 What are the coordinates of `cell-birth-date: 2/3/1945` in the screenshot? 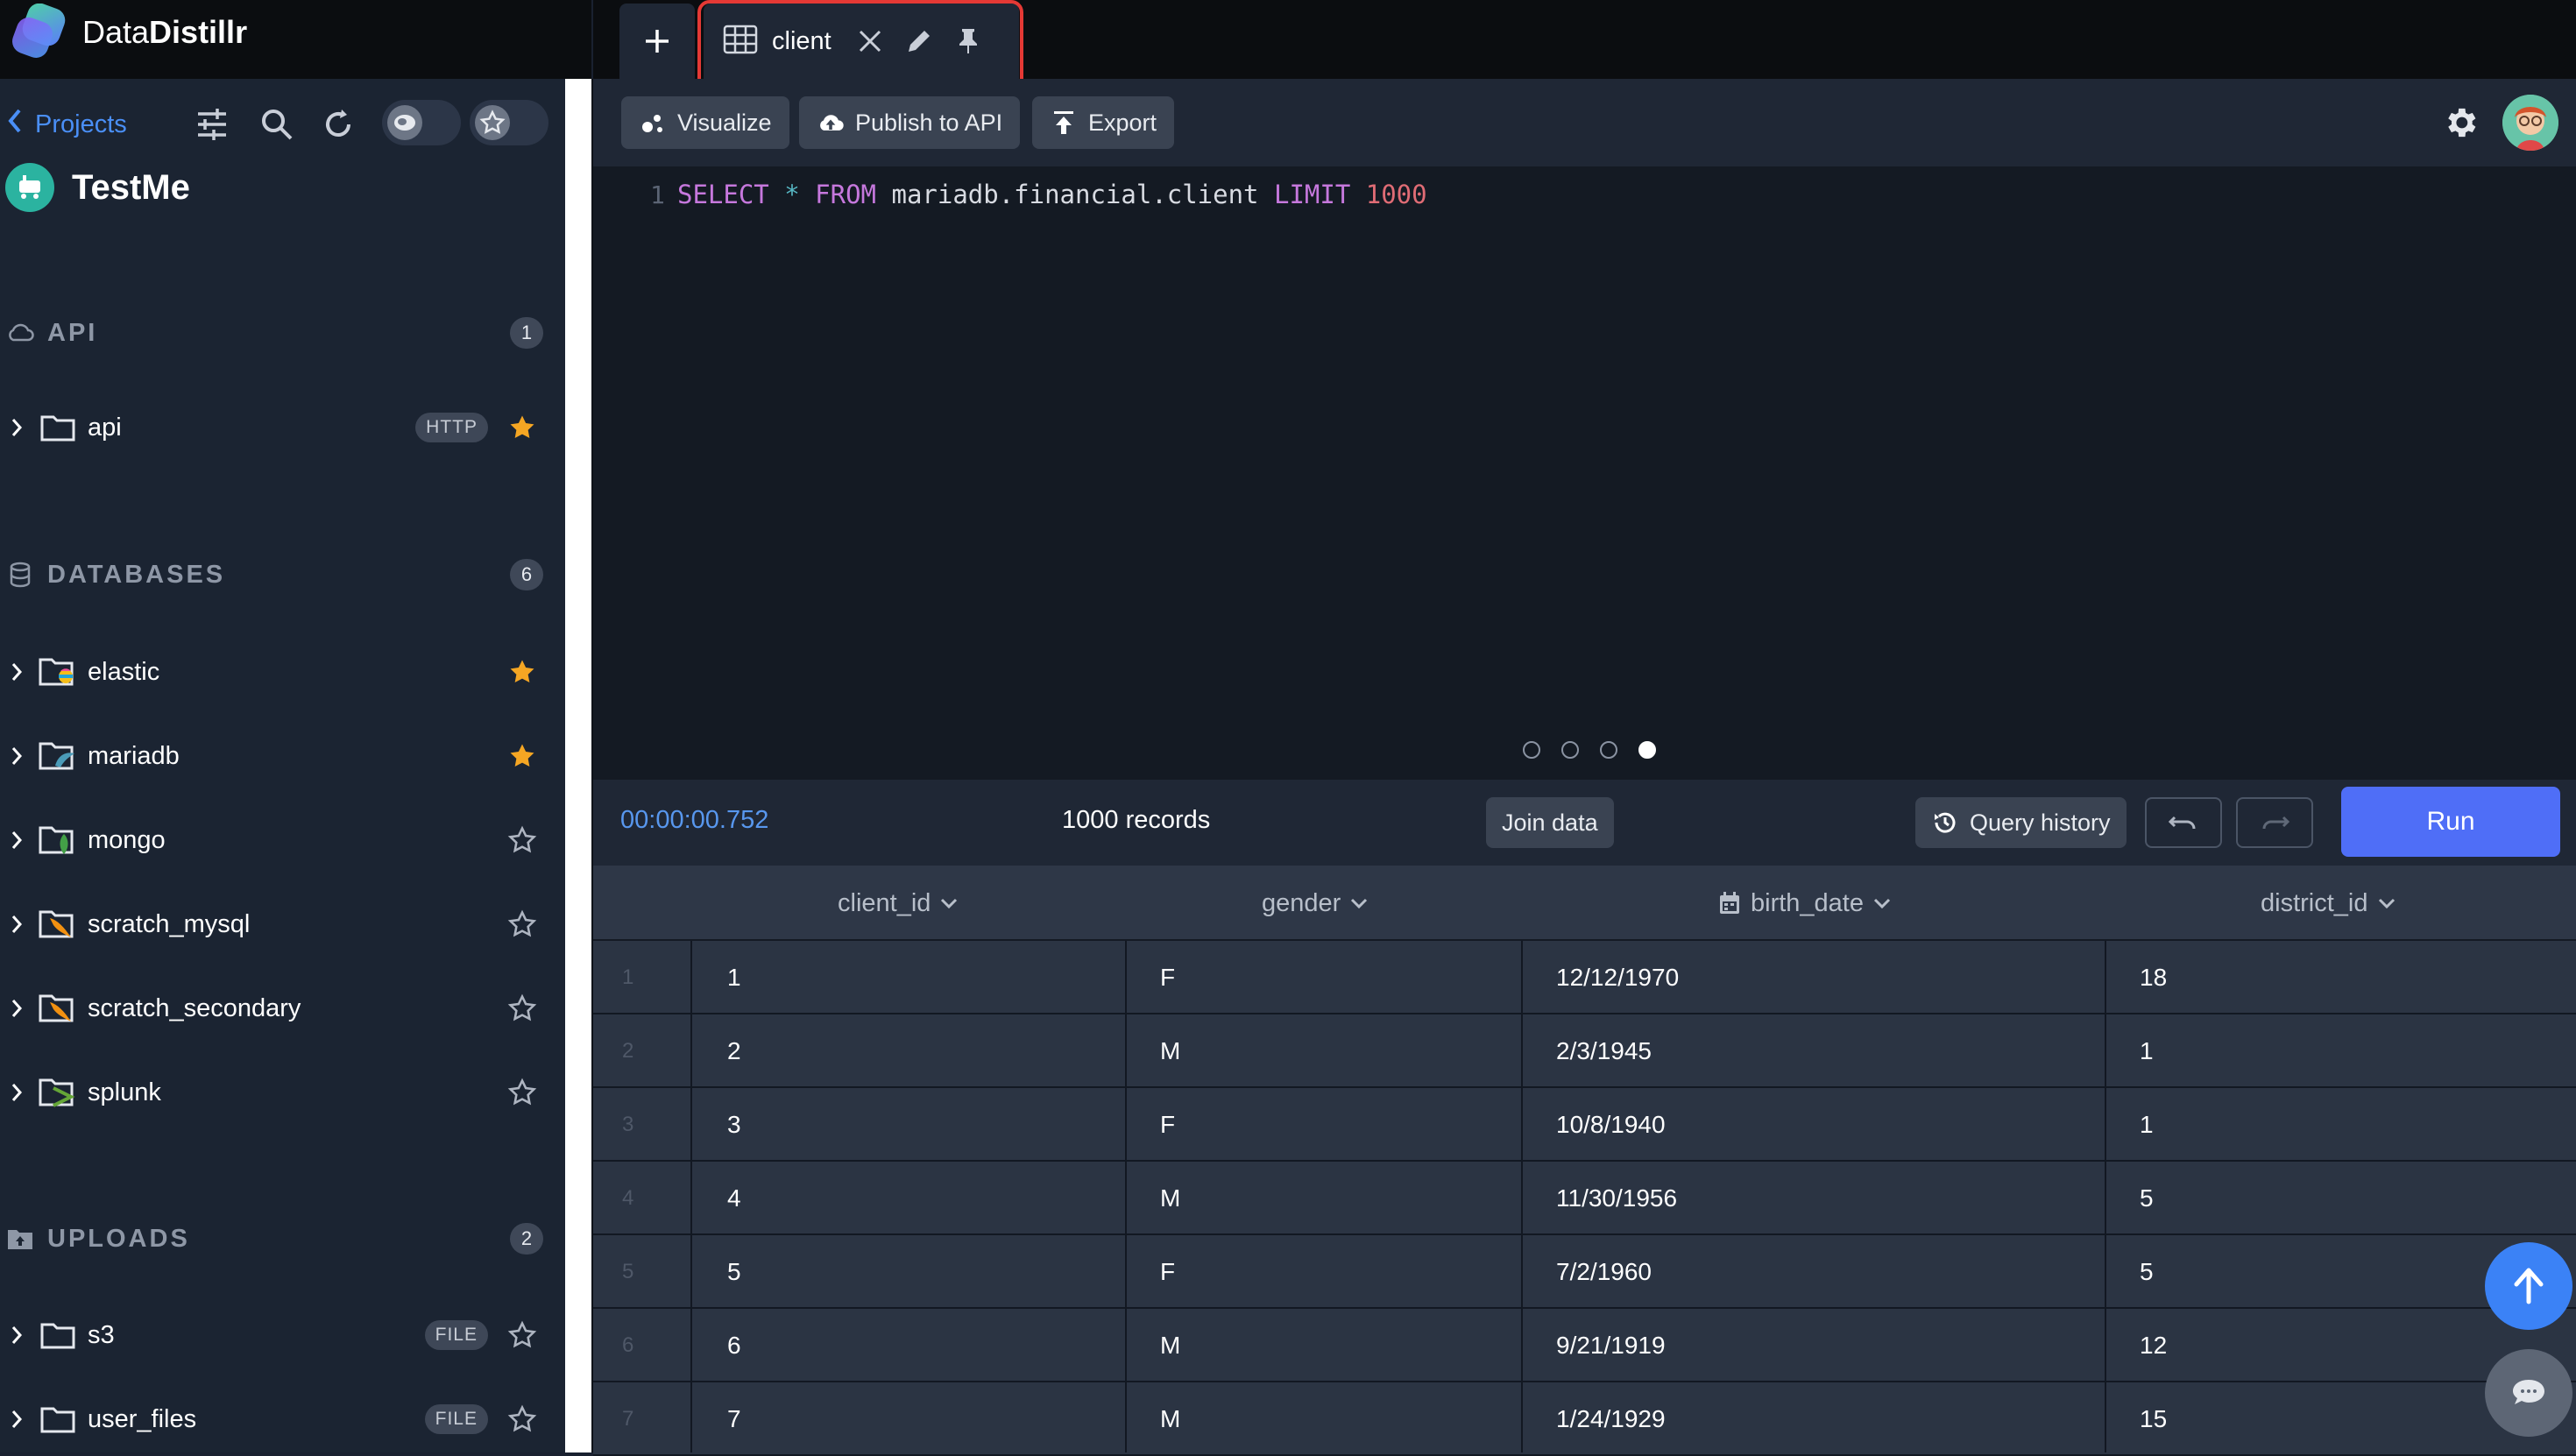 It's located at (1604, 1051).